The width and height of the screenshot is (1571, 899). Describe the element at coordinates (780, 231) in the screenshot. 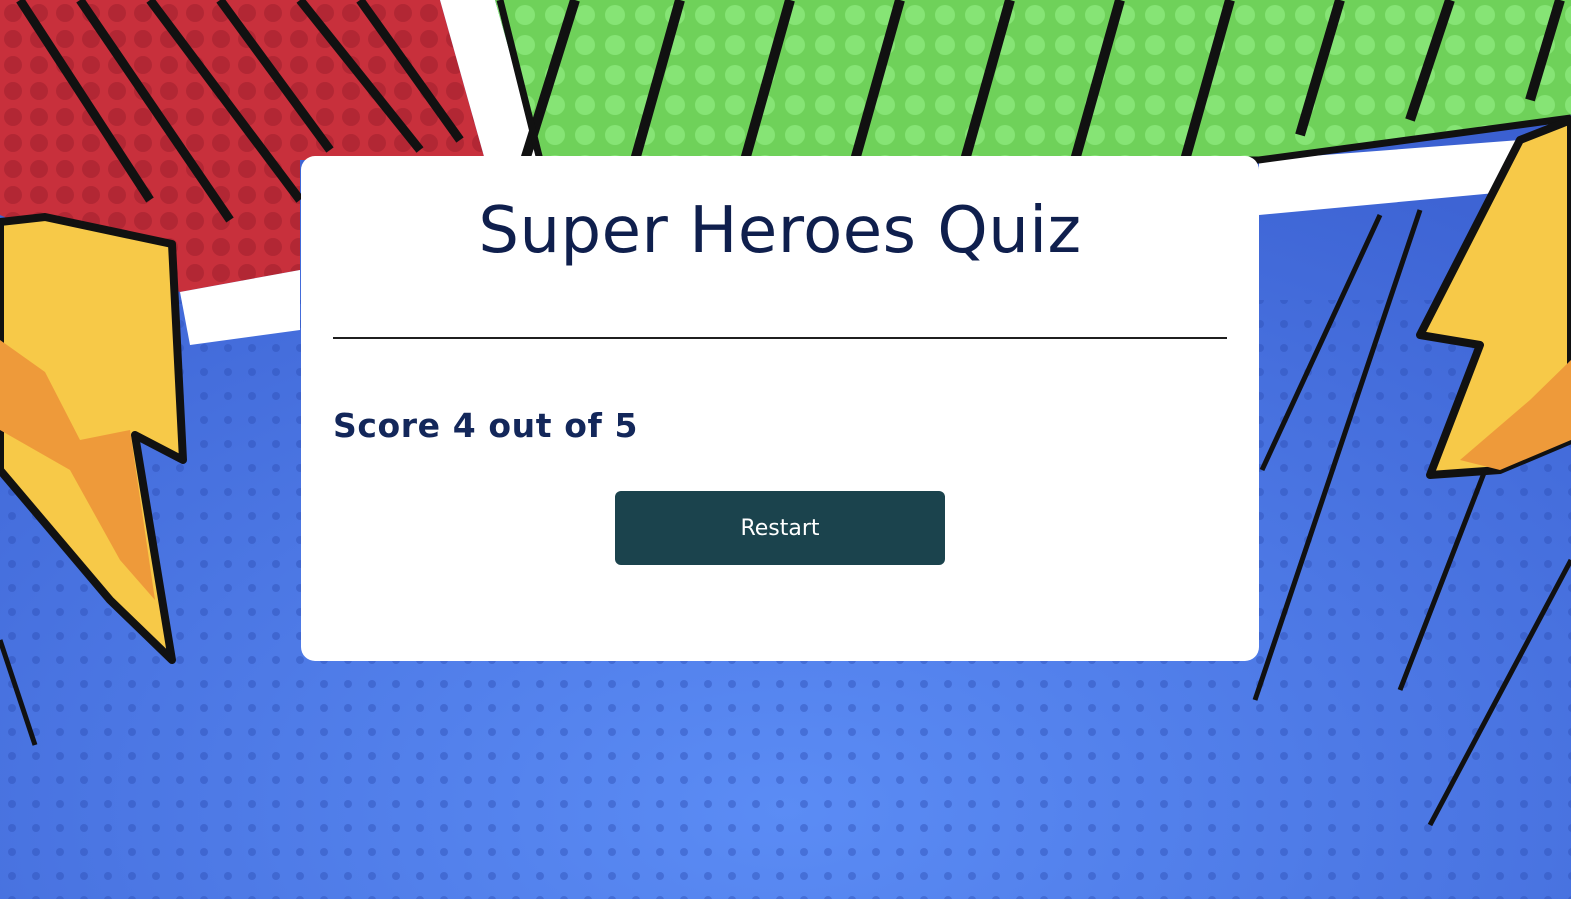

I see `quiz-title: Super Heroes Quiz` at that location.